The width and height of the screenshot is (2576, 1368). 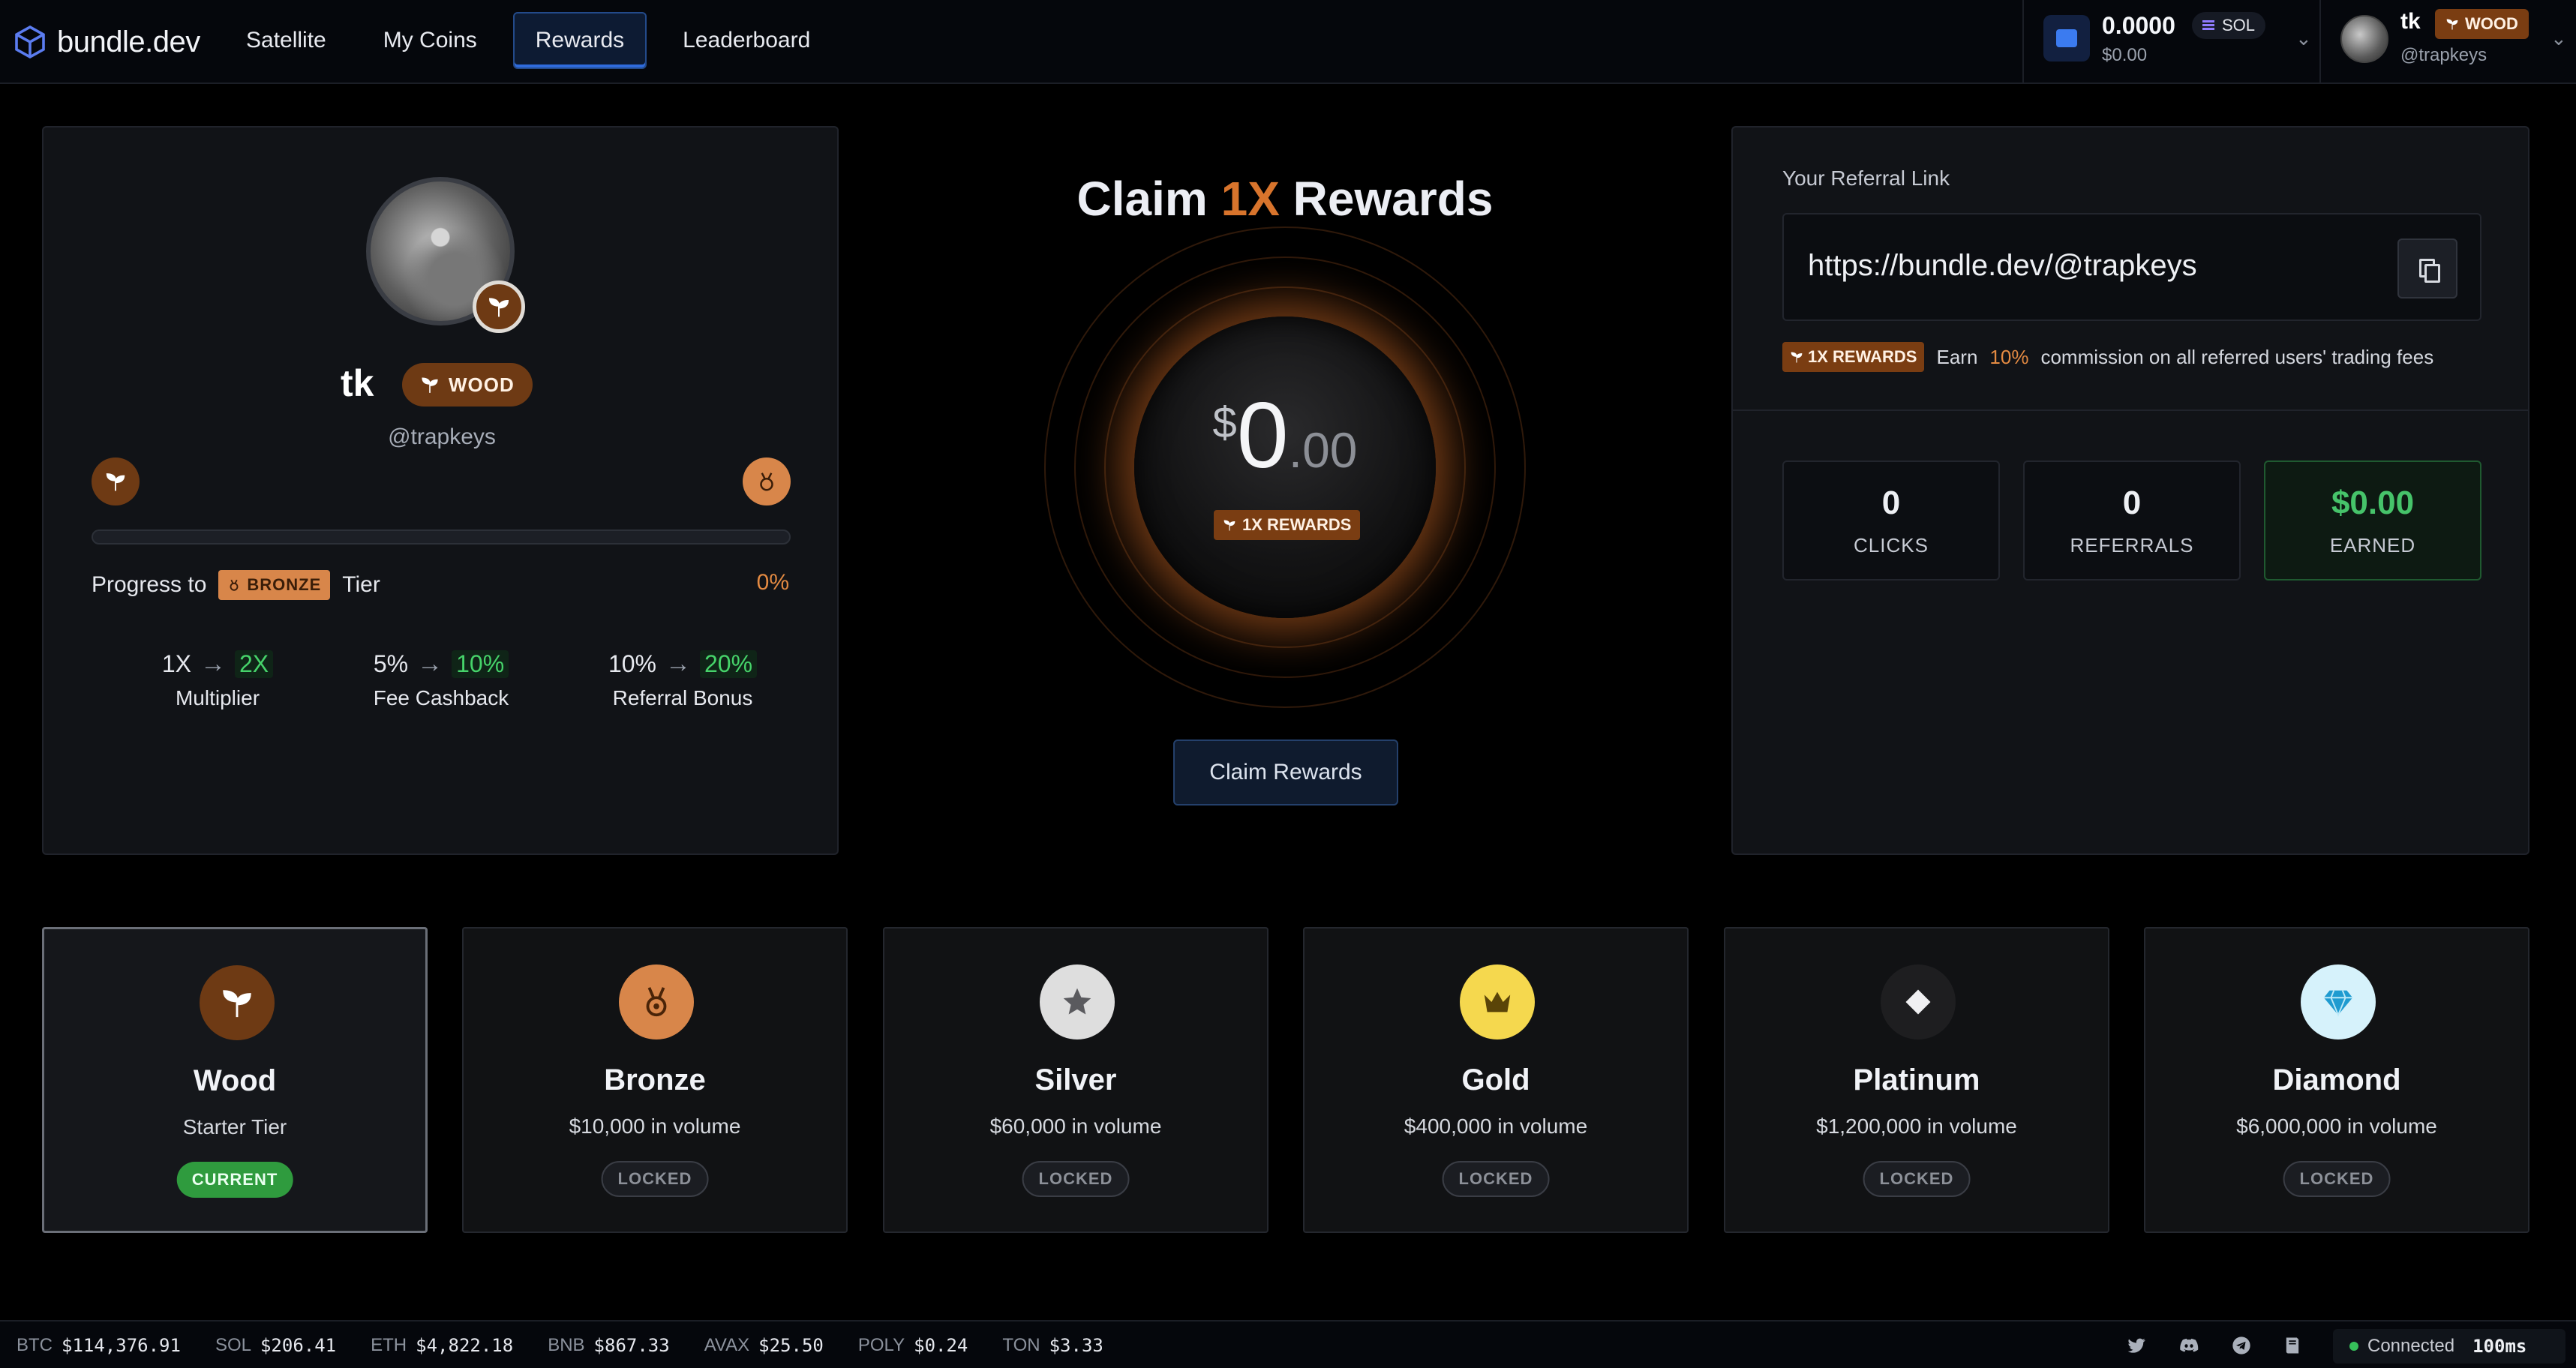 What do you see at coordinates (2558, 38) in the screenshot?
I see `chevron-down-icon: ⌄` at bounding box center [2558, 38].